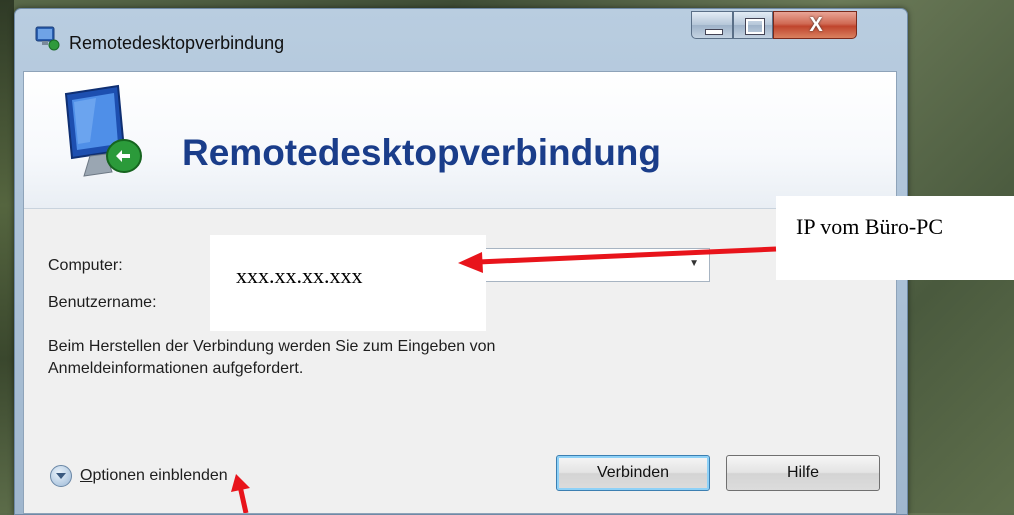 The width and height of the screenshot is (1014, 515). What do you see at coordinates (177, 43) in the screenshot?
I see `window-title: Remotedesktopverbindung` at bounding box center [177, 43].